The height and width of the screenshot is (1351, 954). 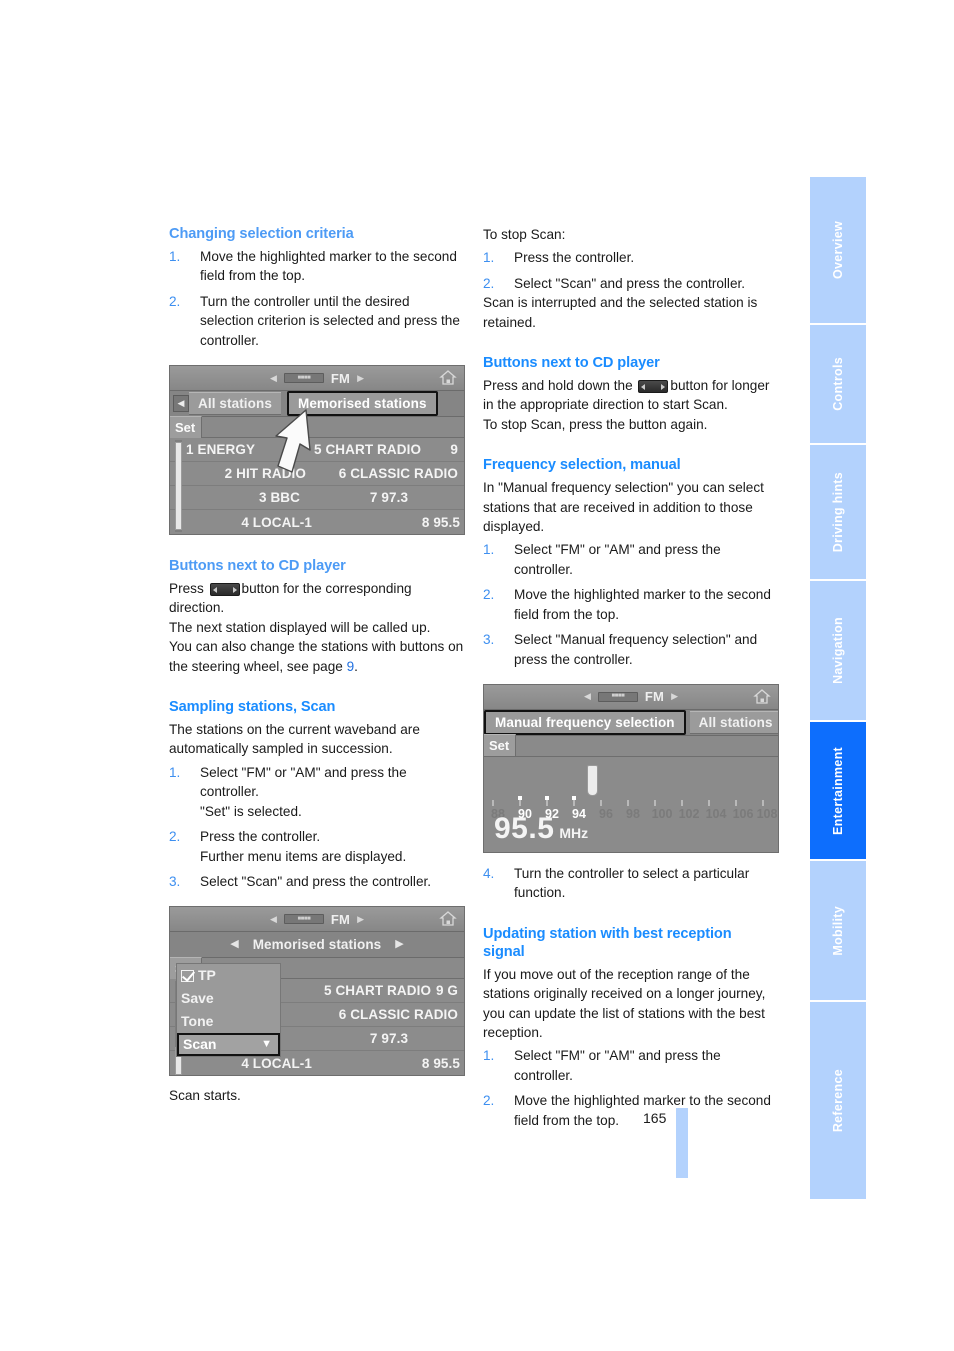 What do you see at coordinates (592, 780) in the screenshot?
I see `tuning-pointer` at bounding box center [592, 780].